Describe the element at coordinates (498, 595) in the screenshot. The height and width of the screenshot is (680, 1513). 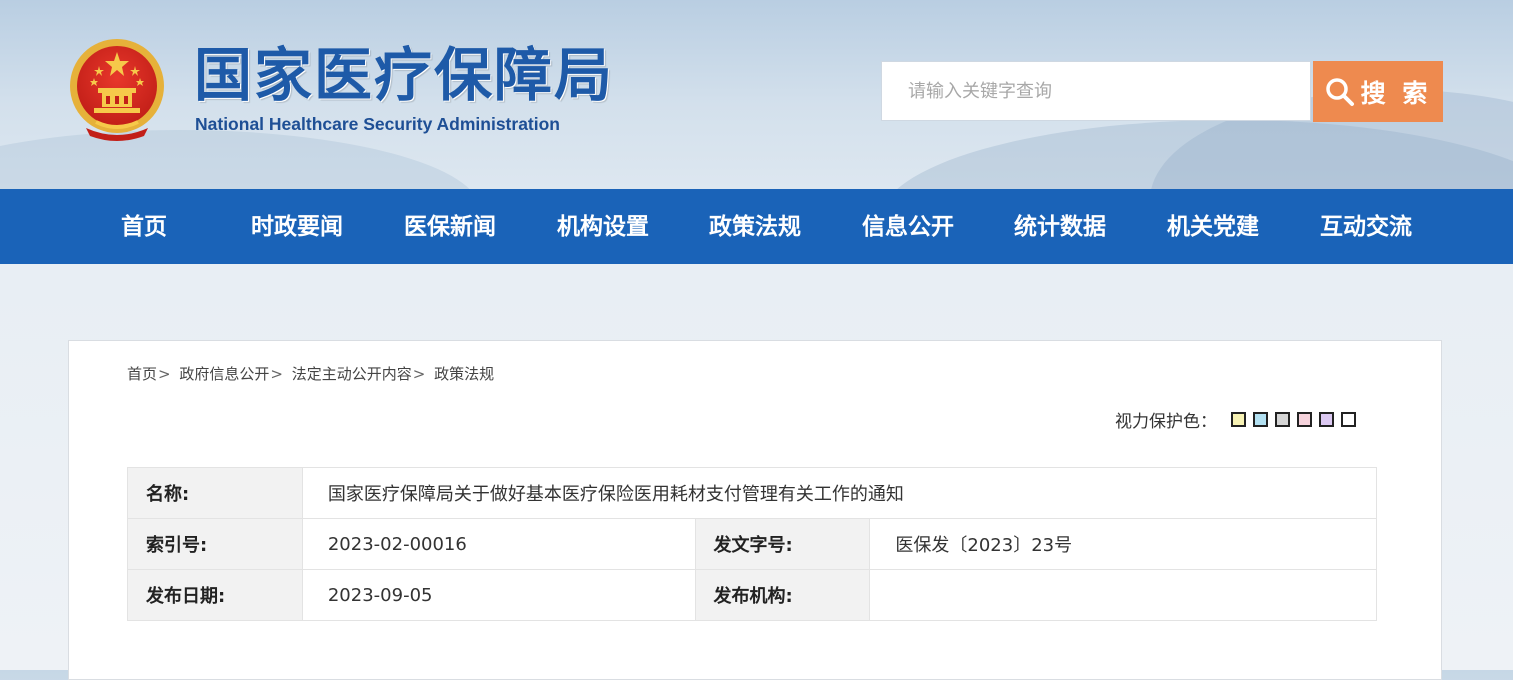
I see `meta-value-date: 2023-09-05` at that location.